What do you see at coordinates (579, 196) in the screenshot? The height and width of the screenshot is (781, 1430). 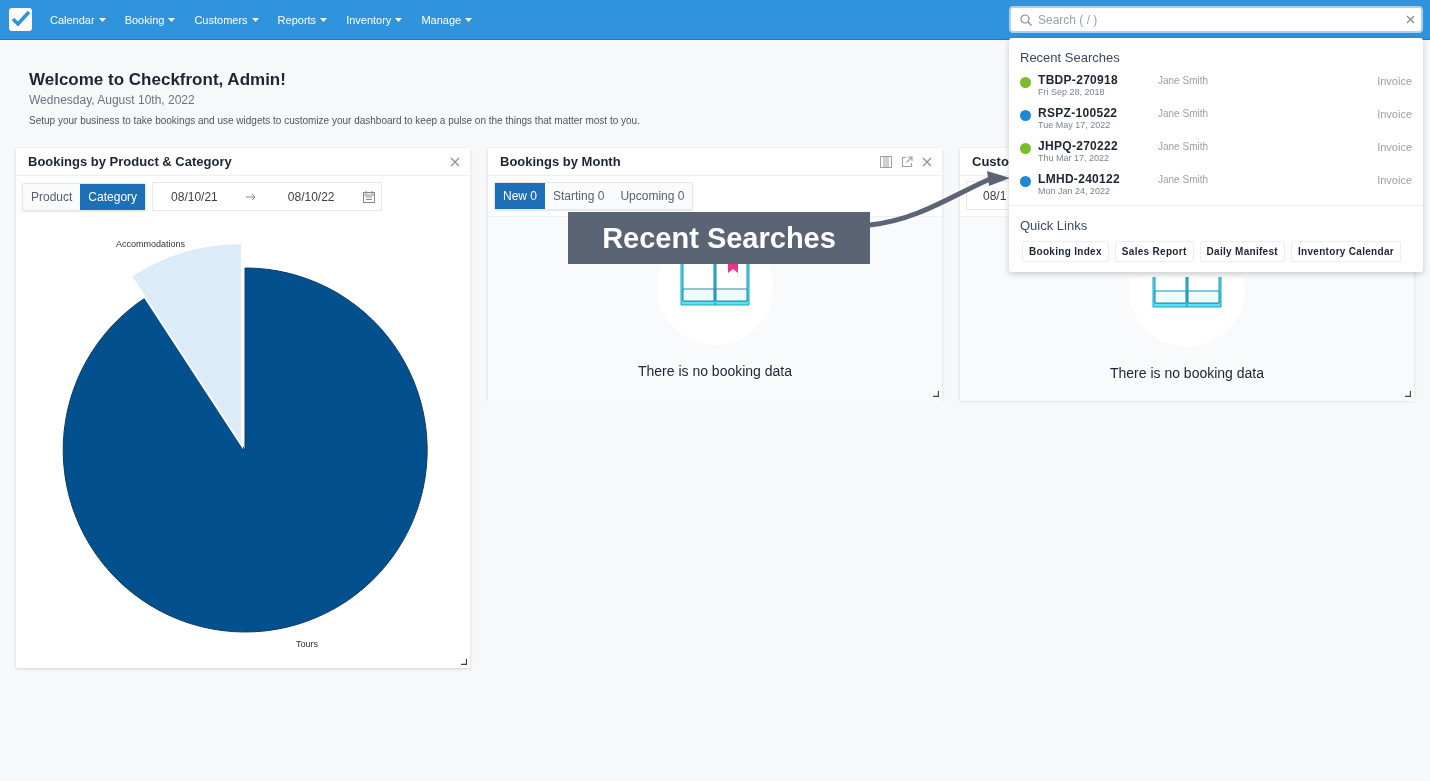 I see `tab: Starting 0` at bounding box center [579, 196].